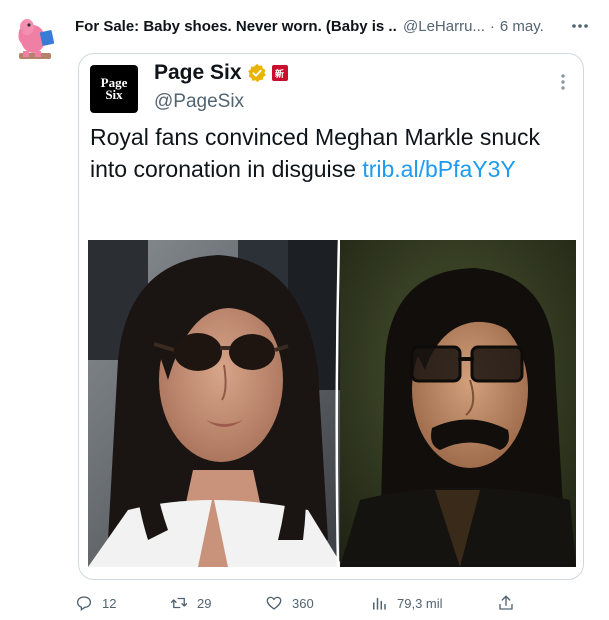  I want to click on more-vertical-icon, so click(563, 82).